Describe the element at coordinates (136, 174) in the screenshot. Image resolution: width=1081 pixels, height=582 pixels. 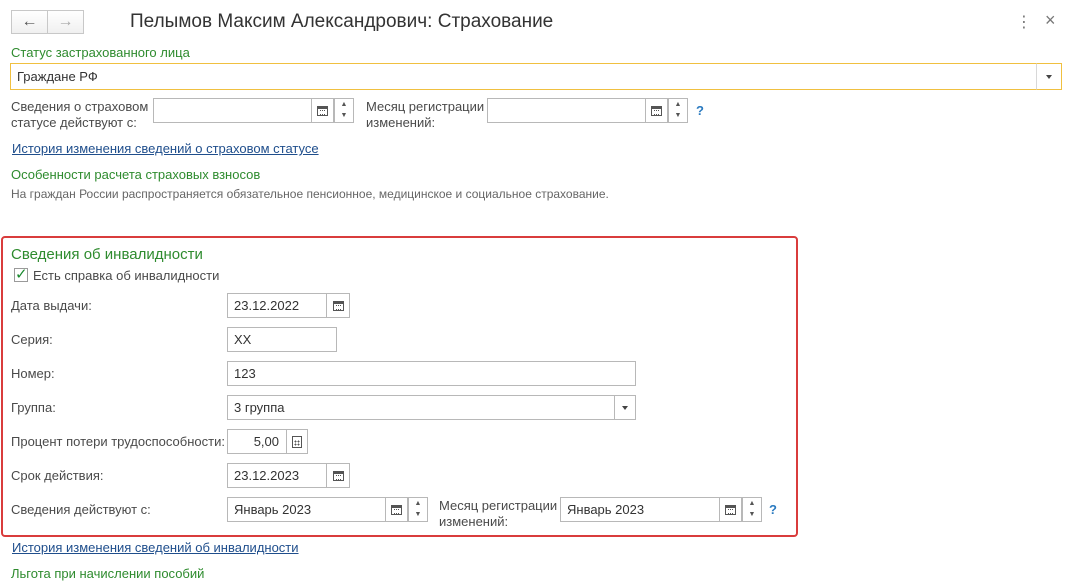
I see `contributions-heading: Особенности расчета страховых взносов` at that location.